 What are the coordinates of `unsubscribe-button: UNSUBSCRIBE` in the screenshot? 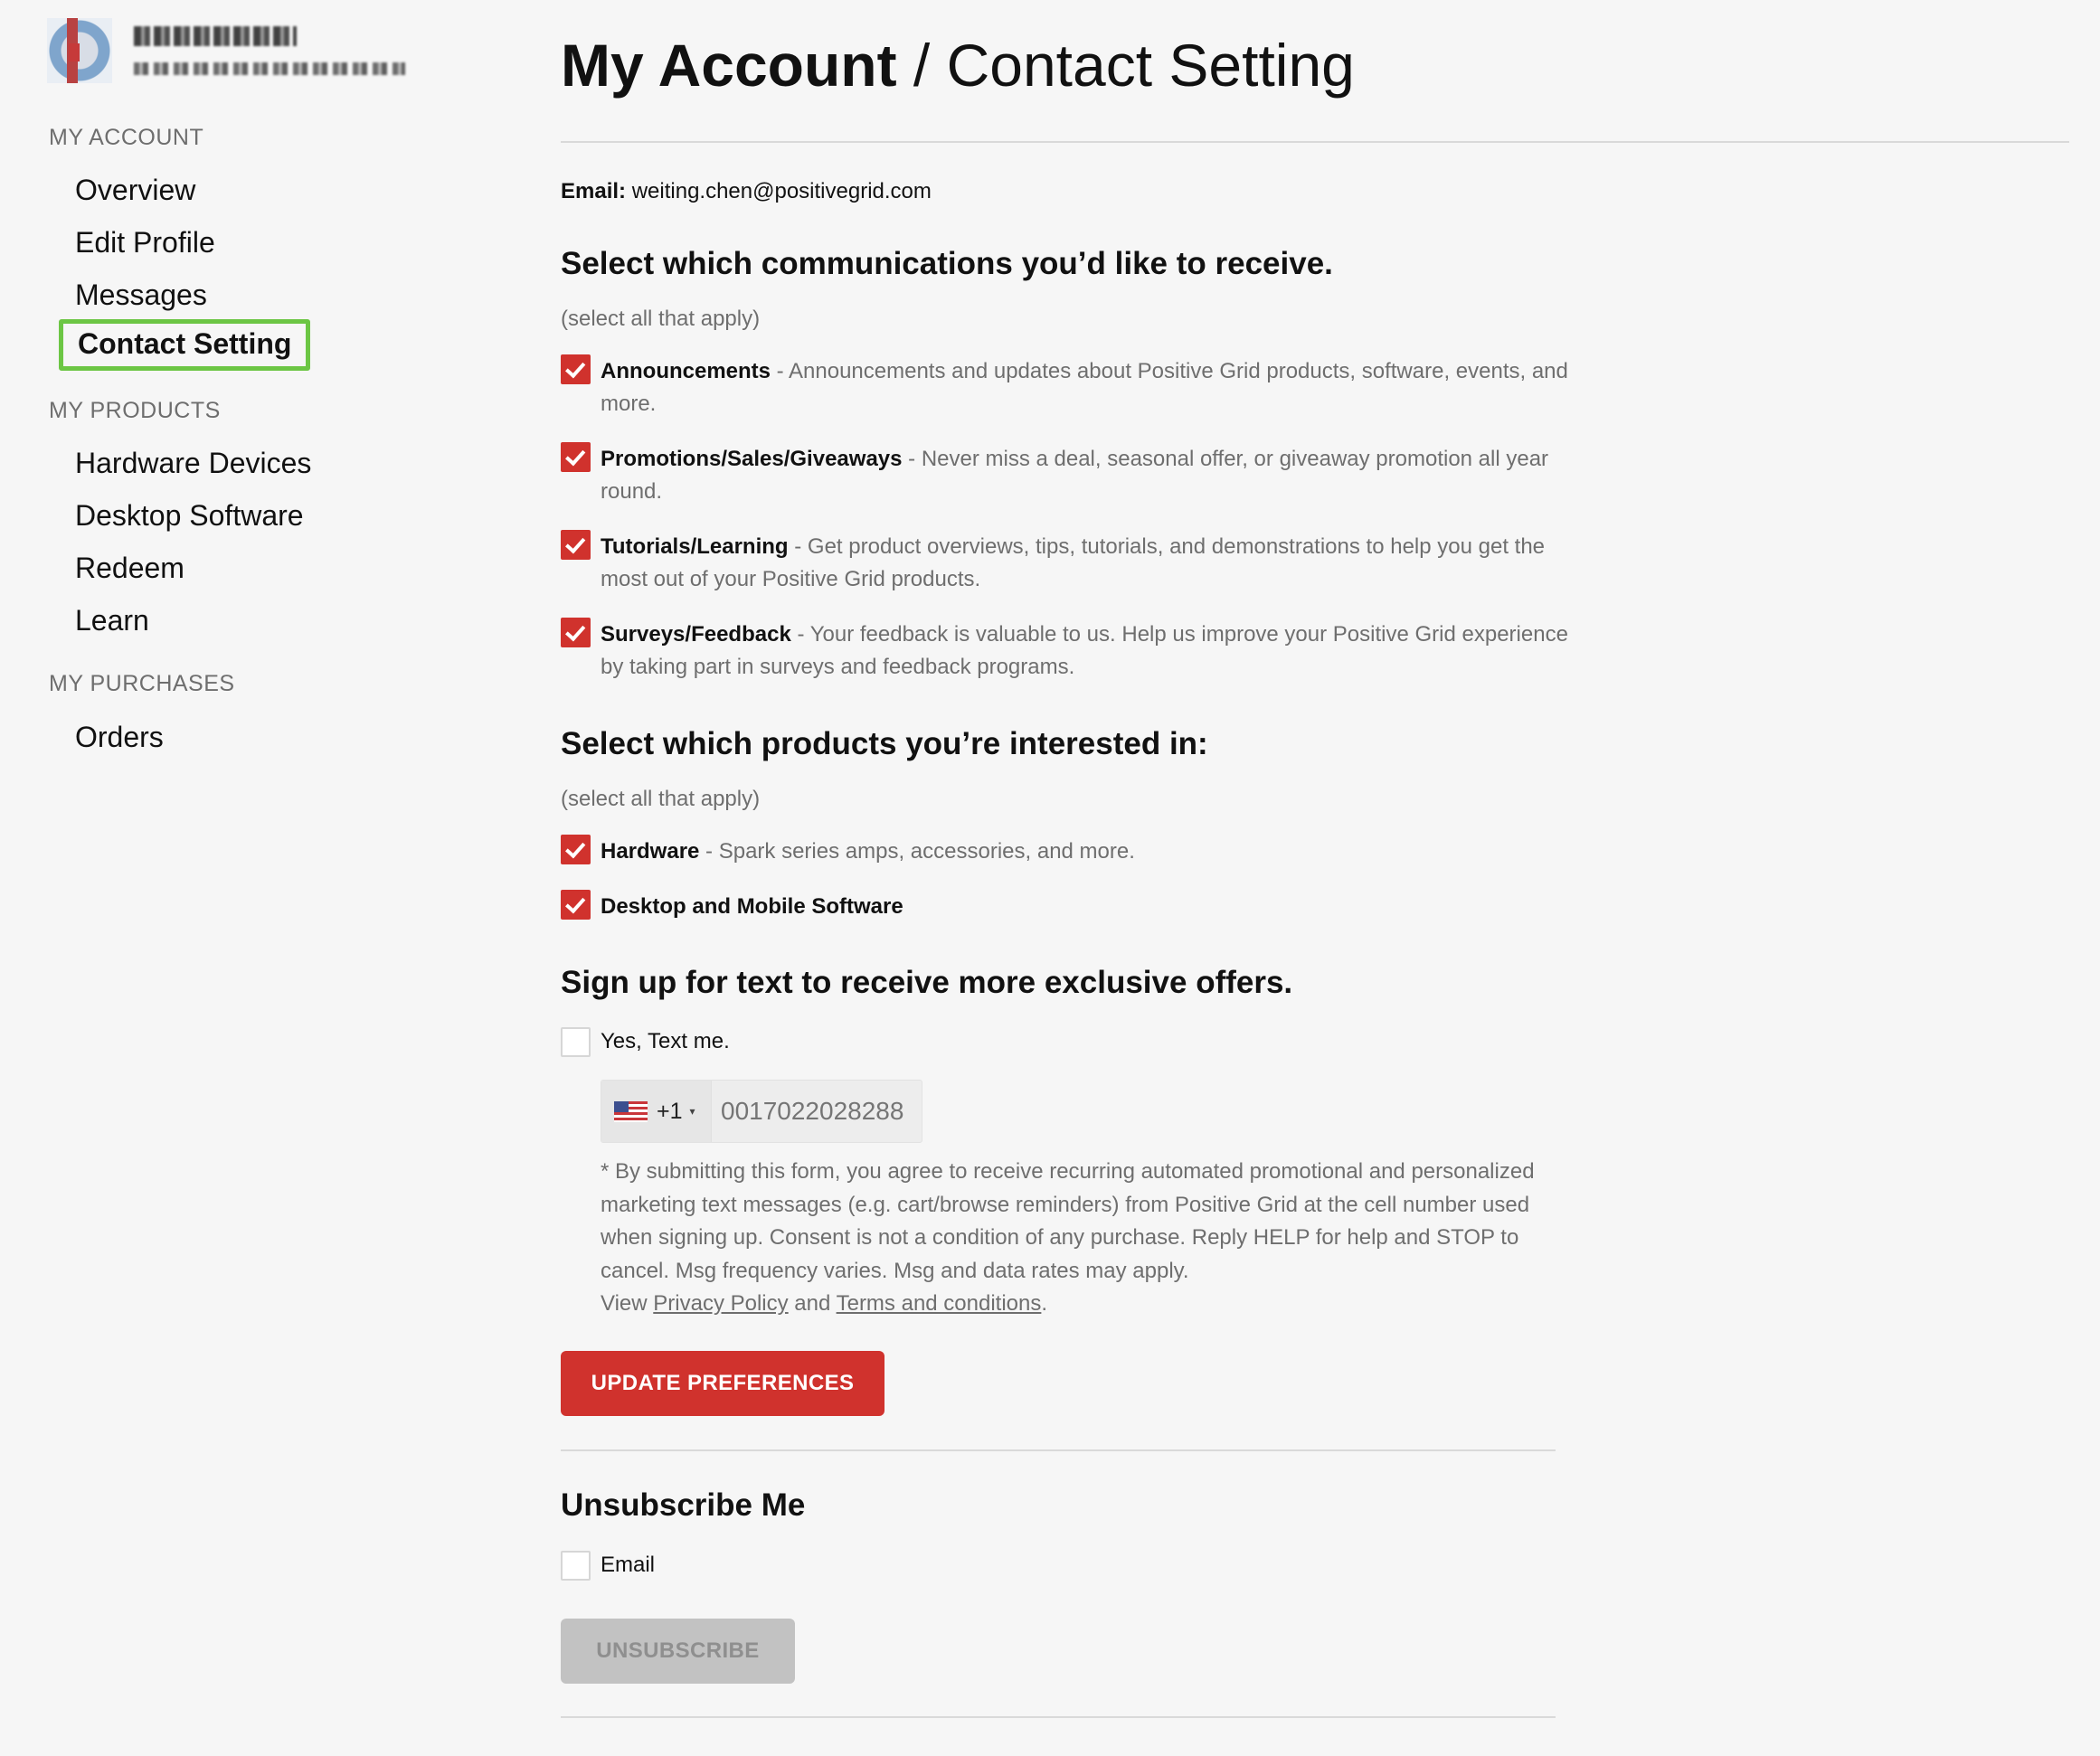 It's located at (678, 1652).